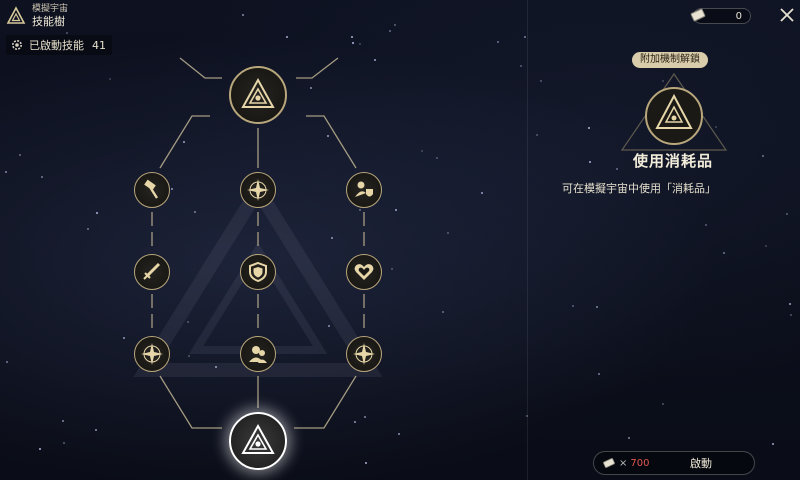  I want to click on cost-value: 700, so click(640, 463).